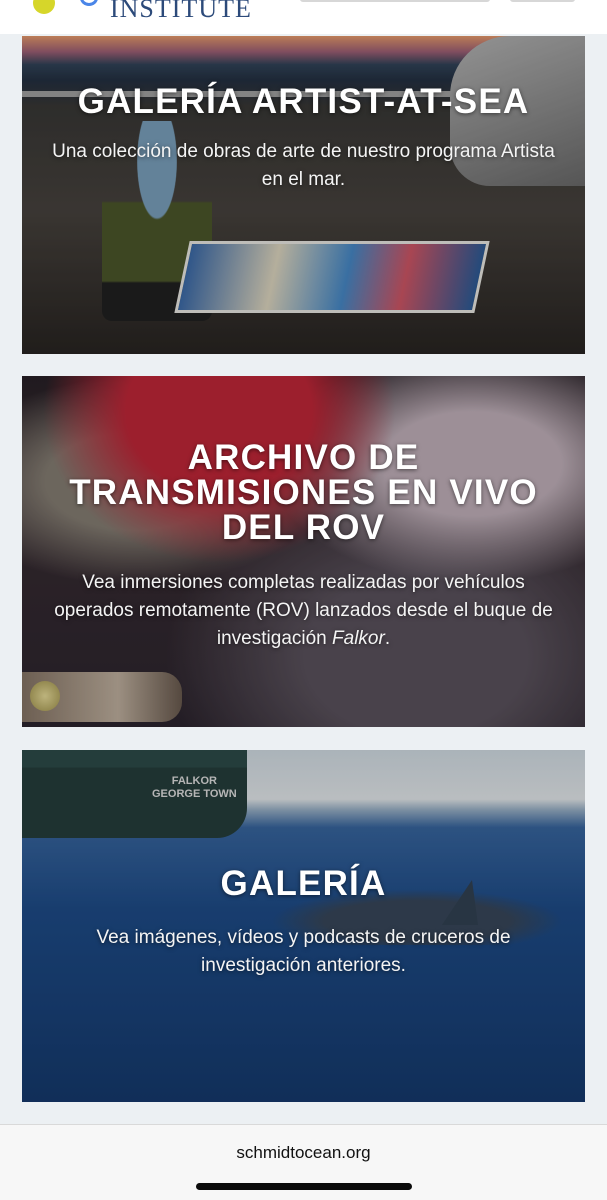 This screenshot has width=607, height=1200. Describe the element at coordinates (89, 3) in the screenshot. I see `loading-indicator-icon` at that location.